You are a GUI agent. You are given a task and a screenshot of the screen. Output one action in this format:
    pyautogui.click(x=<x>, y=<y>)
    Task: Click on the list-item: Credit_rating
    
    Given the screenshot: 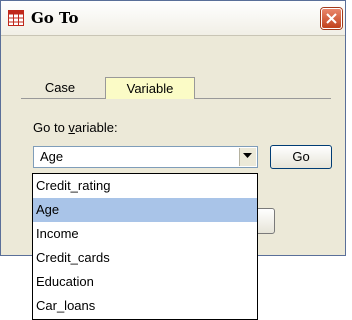 What is the action you would take?
    pyautogui.click(x=145, y=186)
    